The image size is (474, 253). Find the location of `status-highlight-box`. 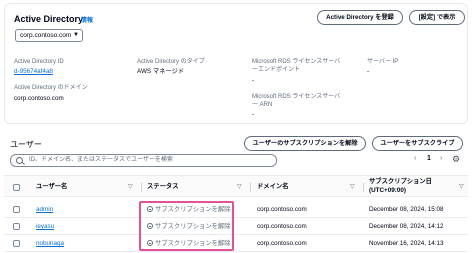

status-highlight-box is located at coordinates (186, 226).